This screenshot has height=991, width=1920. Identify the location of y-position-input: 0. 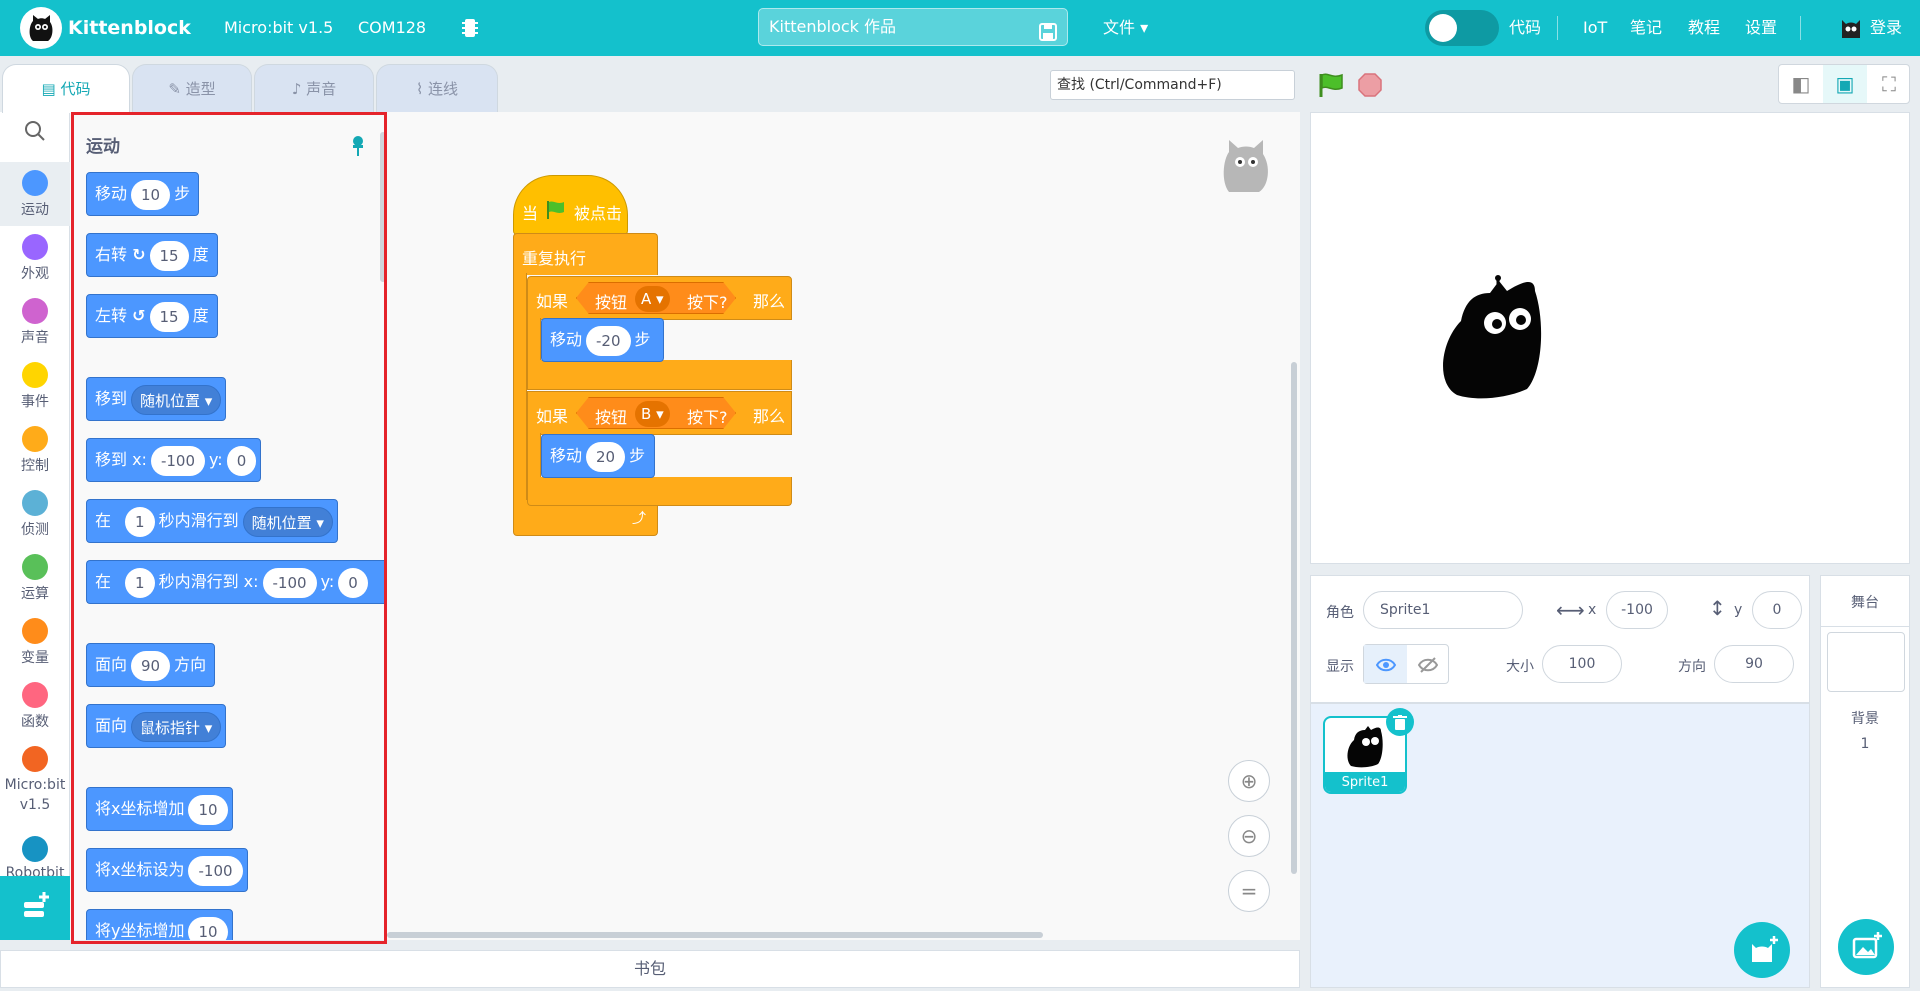
(1777, 610).